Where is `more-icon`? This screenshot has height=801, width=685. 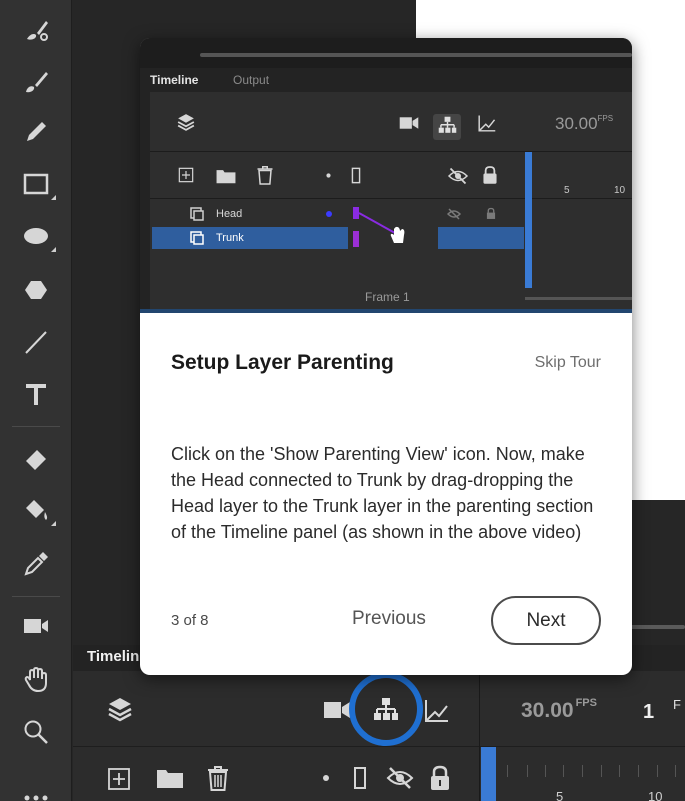 more-icon is located at coordinates (36, 798).